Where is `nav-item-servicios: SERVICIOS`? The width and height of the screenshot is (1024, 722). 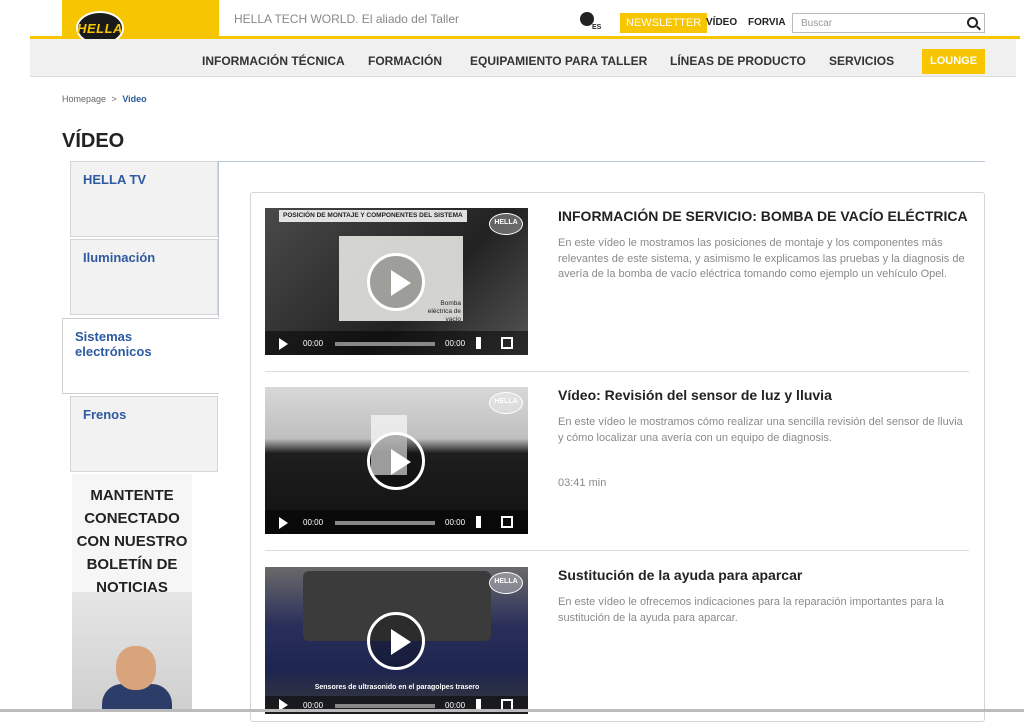
nav-item-servicios: SERVICIOS is located at coordinates (861, 61).